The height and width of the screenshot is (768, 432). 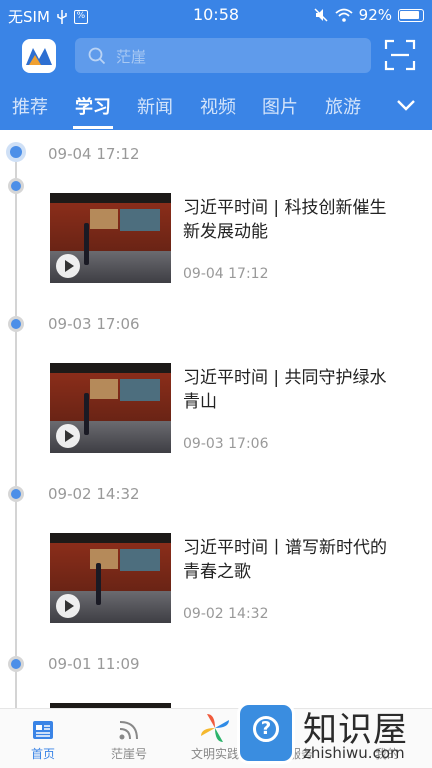 I want to click on timeline-date: 09-03 17:06, so click(x=94, y=324).